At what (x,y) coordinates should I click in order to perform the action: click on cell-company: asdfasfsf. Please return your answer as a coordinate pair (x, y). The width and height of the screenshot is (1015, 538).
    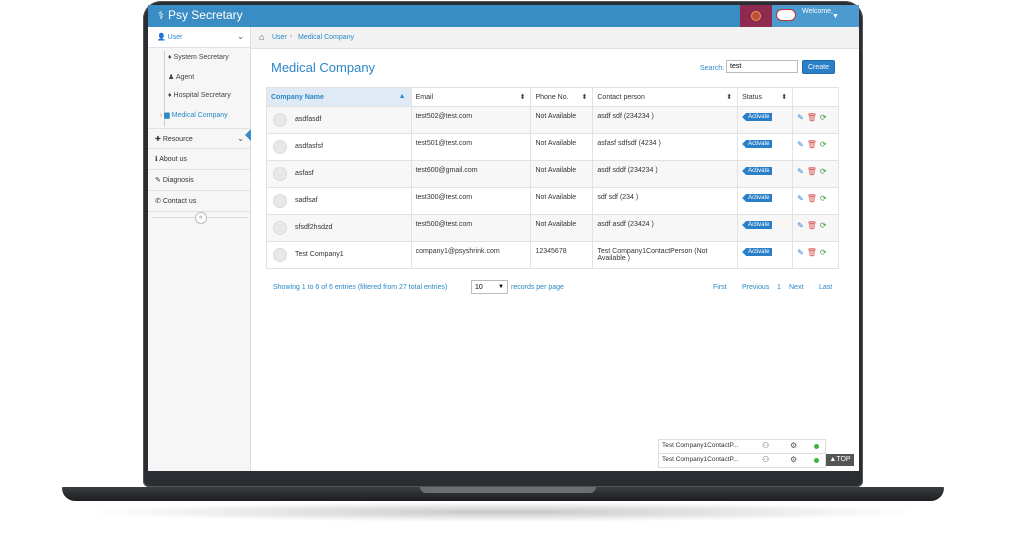
    Looking at the image, I should click on (339, 147).